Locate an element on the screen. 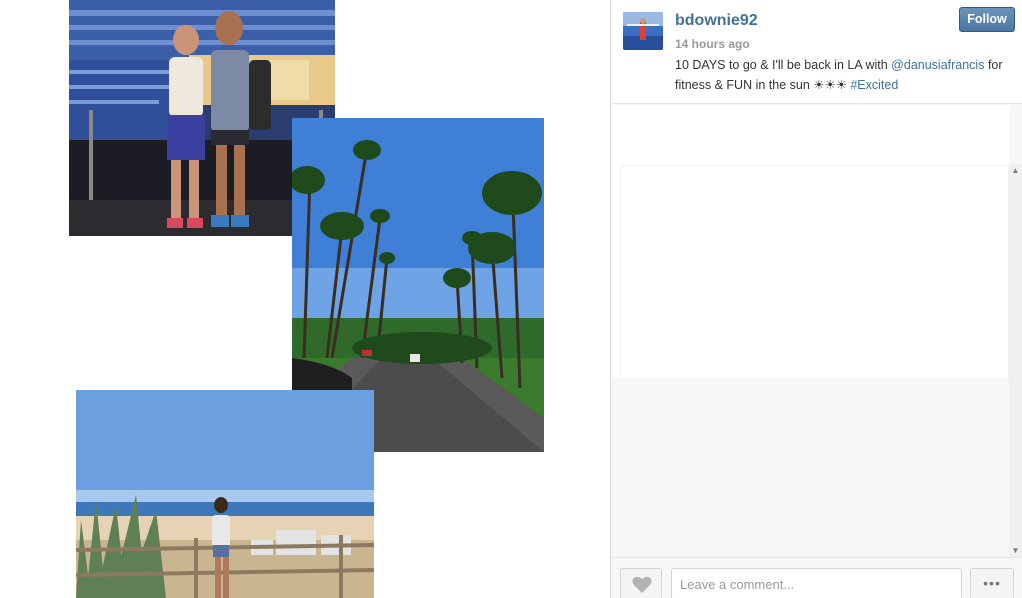 This screenshot has height=598, width=1022. comment-input is located at coordinates (816, 583).